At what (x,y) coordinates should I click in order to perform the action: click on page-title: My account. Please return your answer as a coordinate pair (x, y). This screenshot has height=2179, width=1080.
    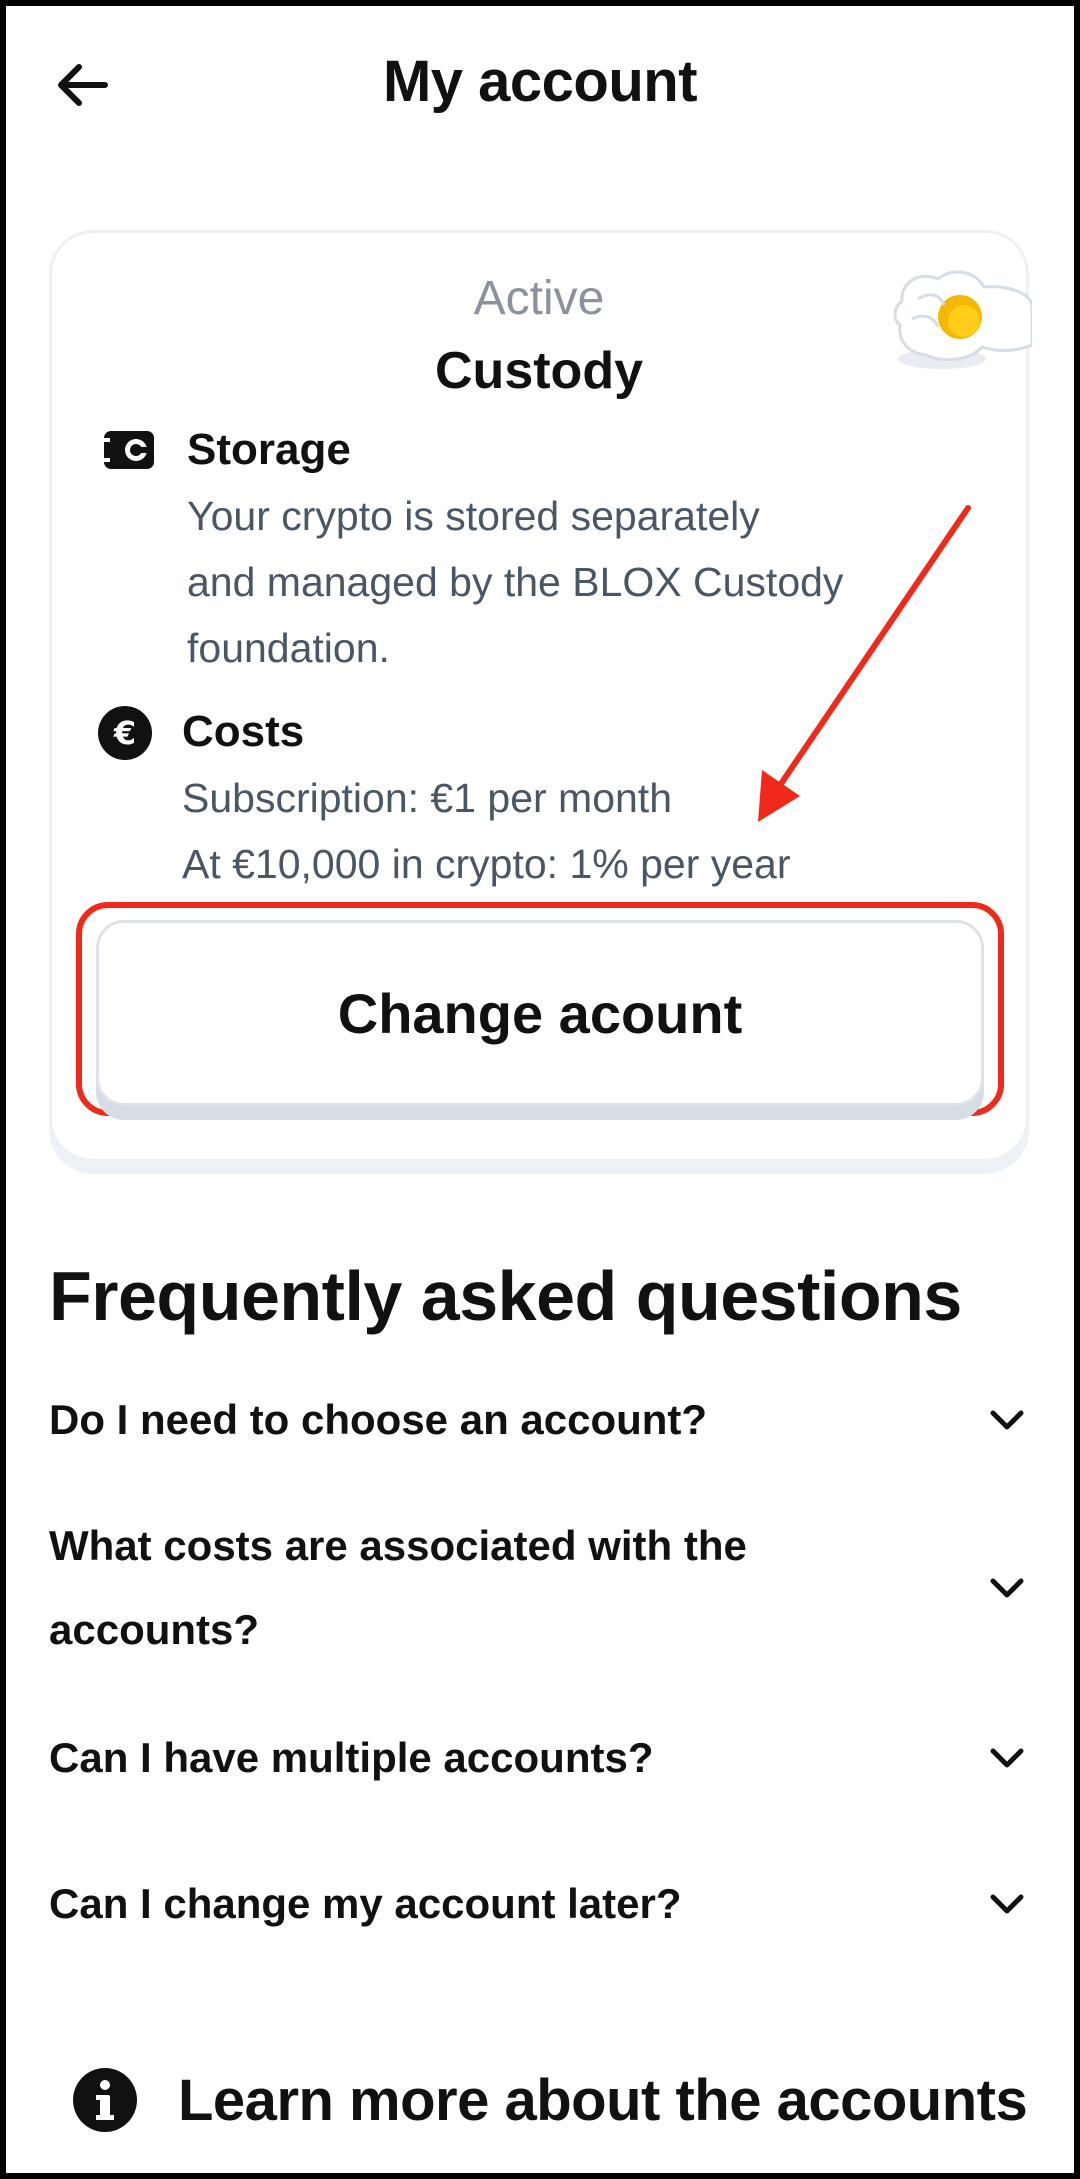
    Looking at the image, I should click on (540, 81).